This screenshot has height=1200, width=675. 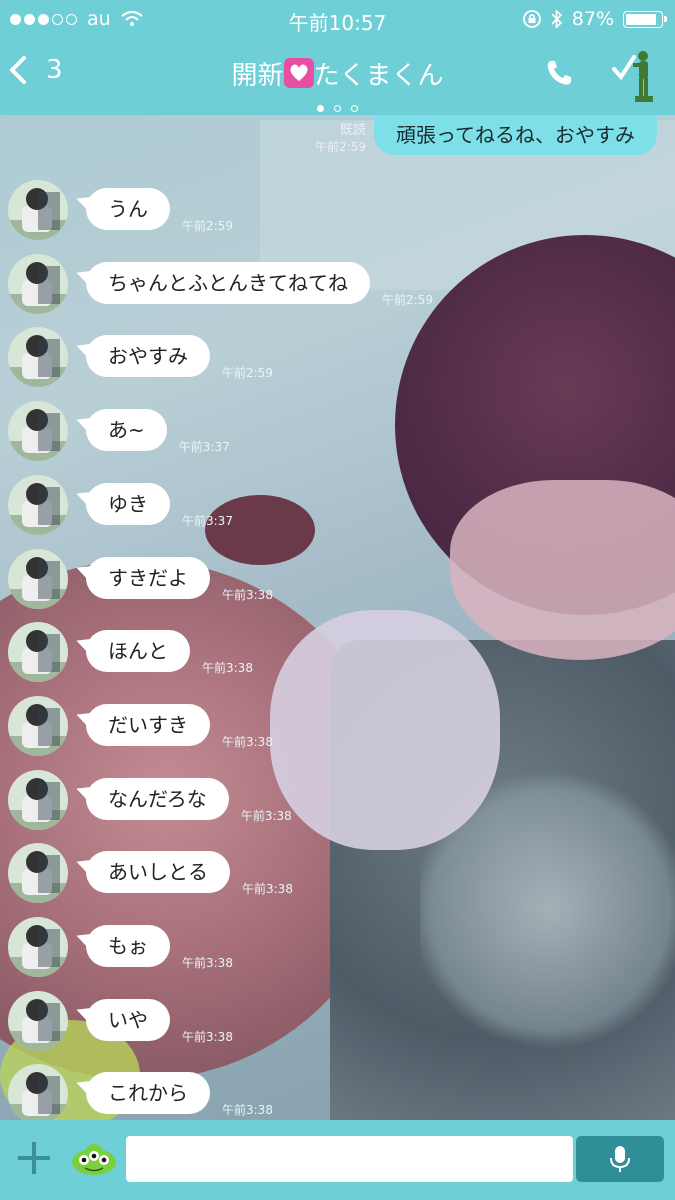 What do you see at coordinates (128, 209) in the screenshot?
I see `received-bubble: うん` at bounding box center [128, 209].